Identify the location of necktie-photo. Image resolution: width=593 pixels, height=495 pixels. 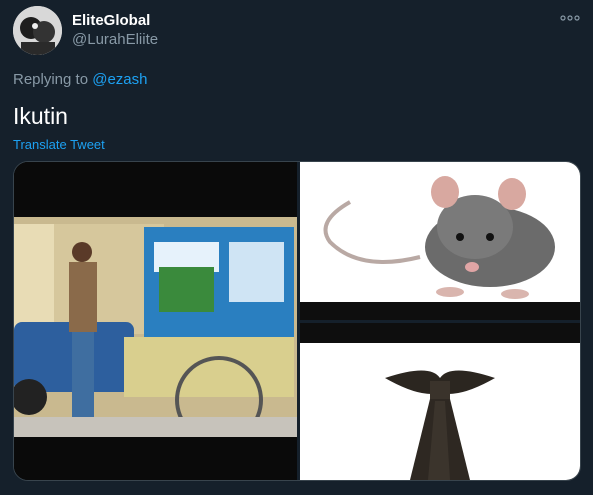
(440, 401).